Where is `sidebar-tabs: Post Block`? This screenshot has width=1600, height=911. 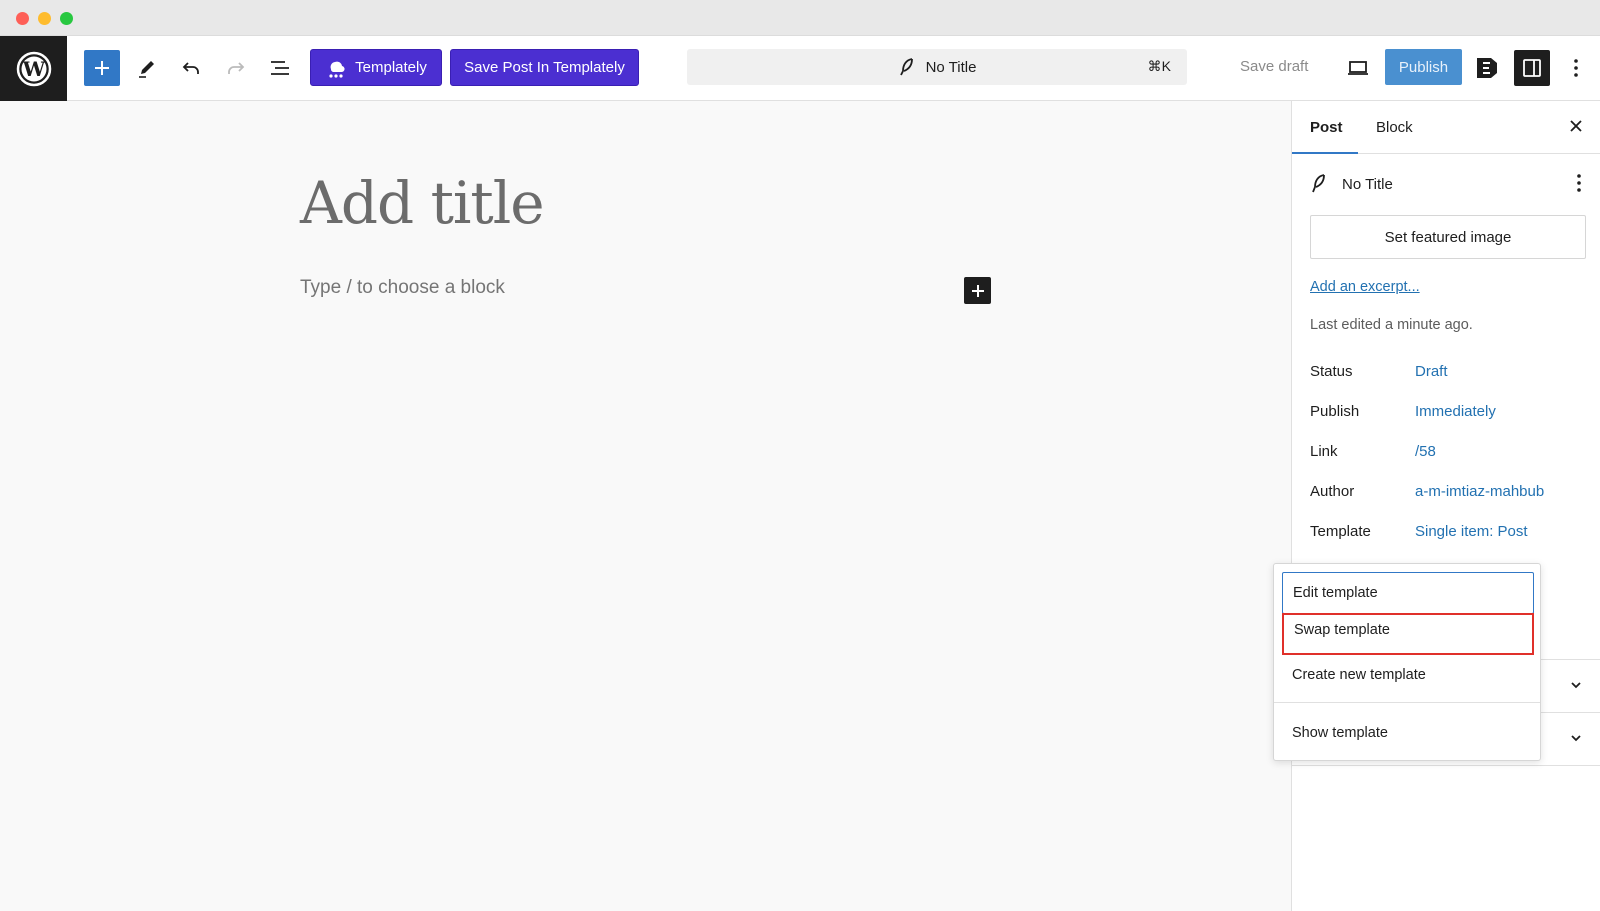 sidebar-tabs: Post Block is located at coordinates (1446, 127).